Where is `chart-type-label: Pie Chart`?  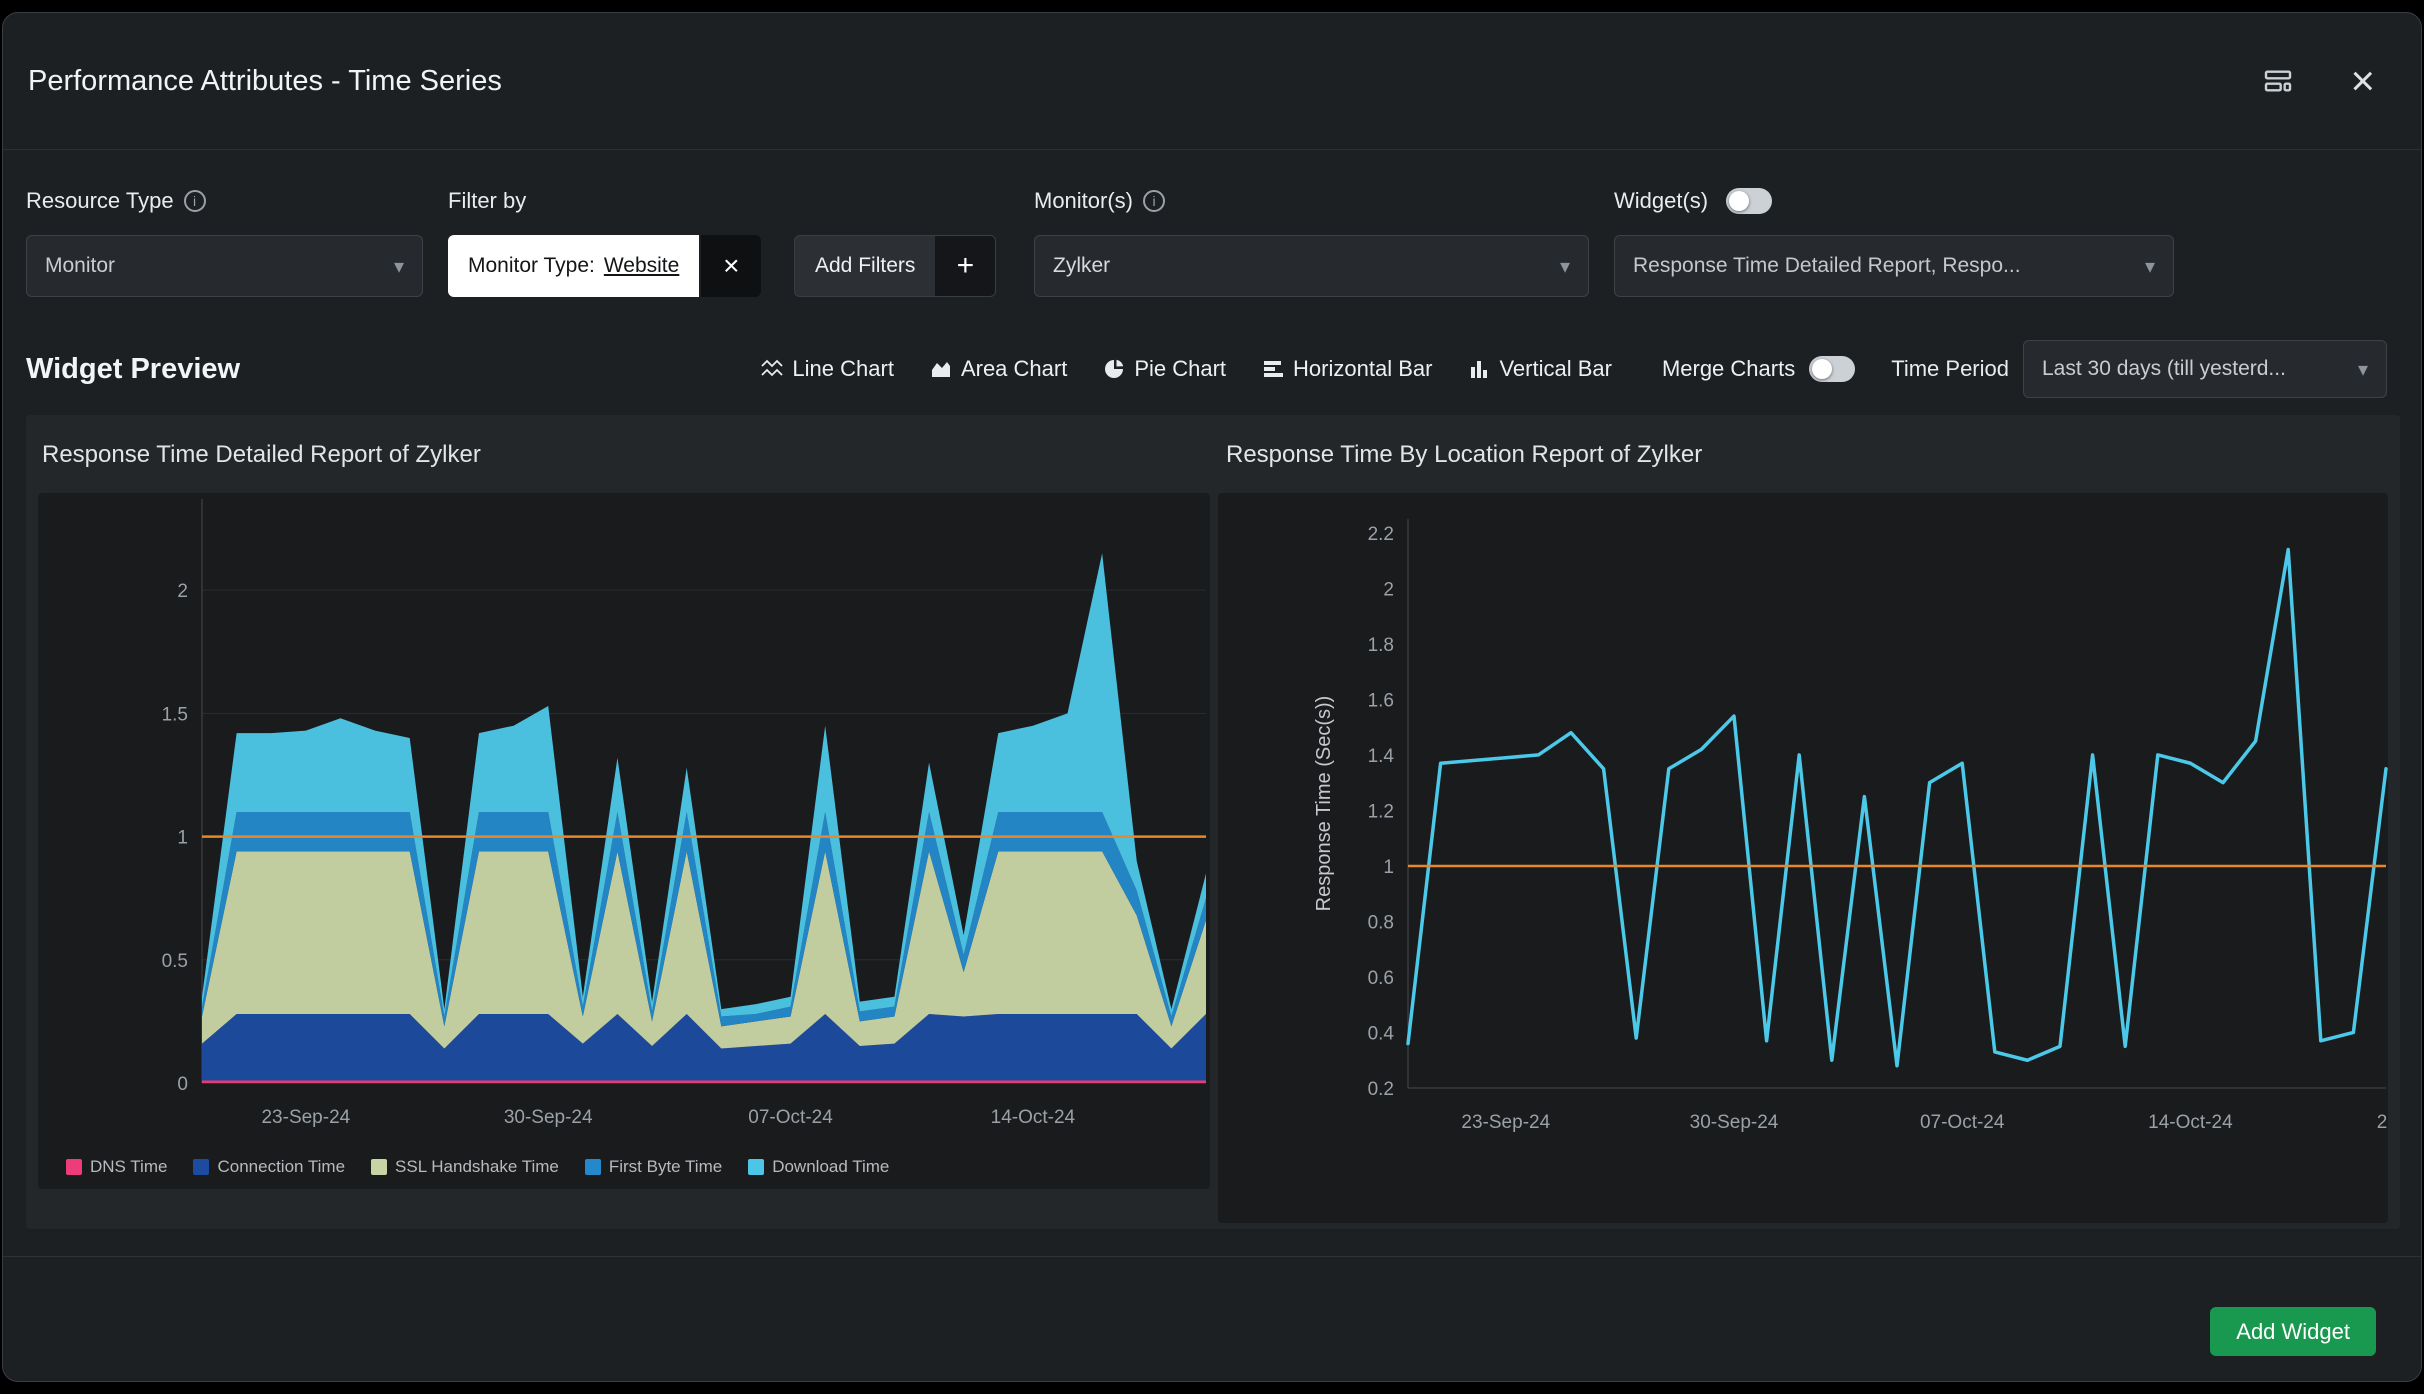
chart-type-label: Pie Chart is located at coordinates (1180, 368).